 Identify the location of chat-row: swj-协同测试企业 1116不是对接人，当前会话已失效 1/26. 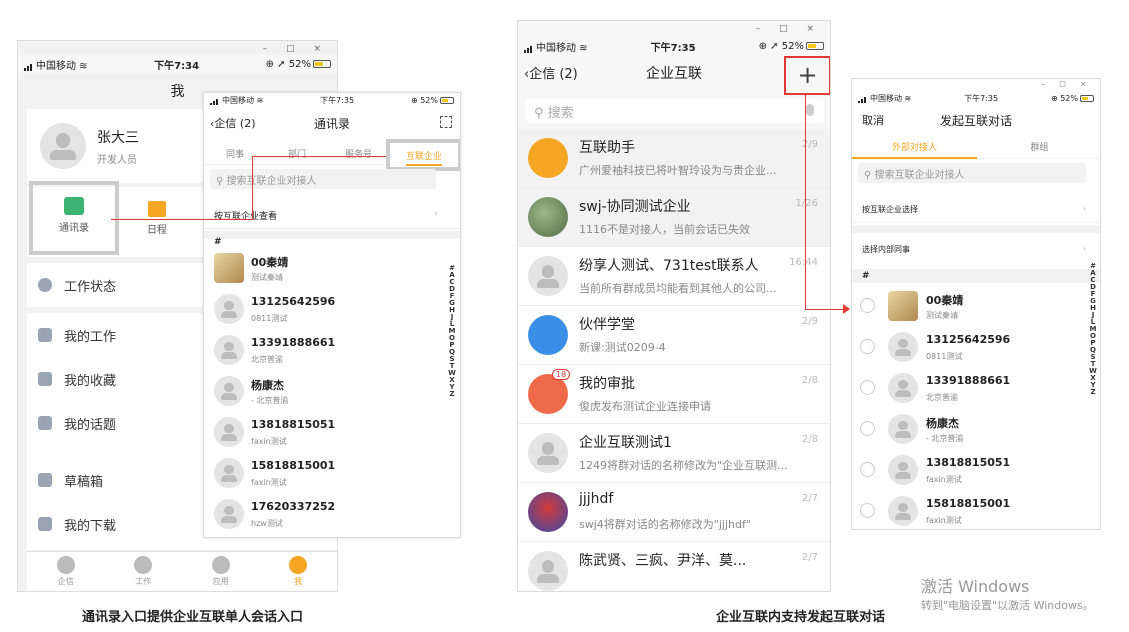
(674, 217).